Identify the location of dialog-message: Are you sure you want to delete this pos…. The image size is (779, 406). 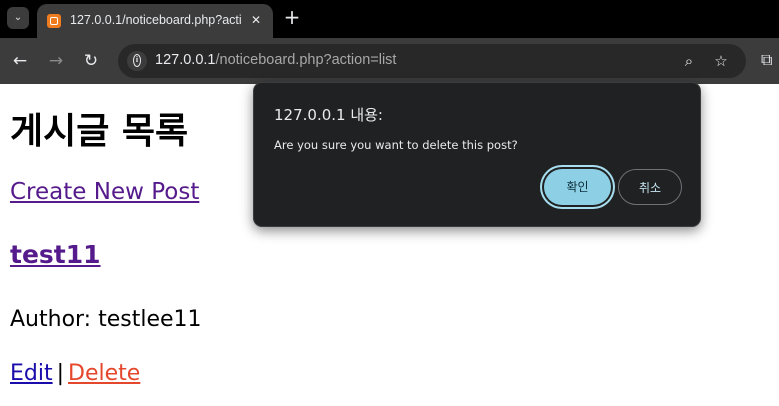
(396, 145).